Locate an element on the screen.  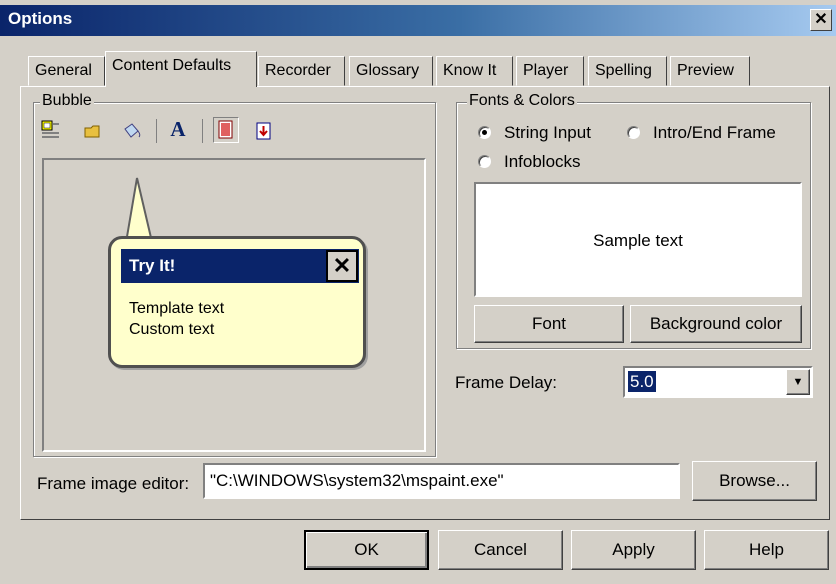
tab-spelling: Spelling is located at coordinates (627, 71).